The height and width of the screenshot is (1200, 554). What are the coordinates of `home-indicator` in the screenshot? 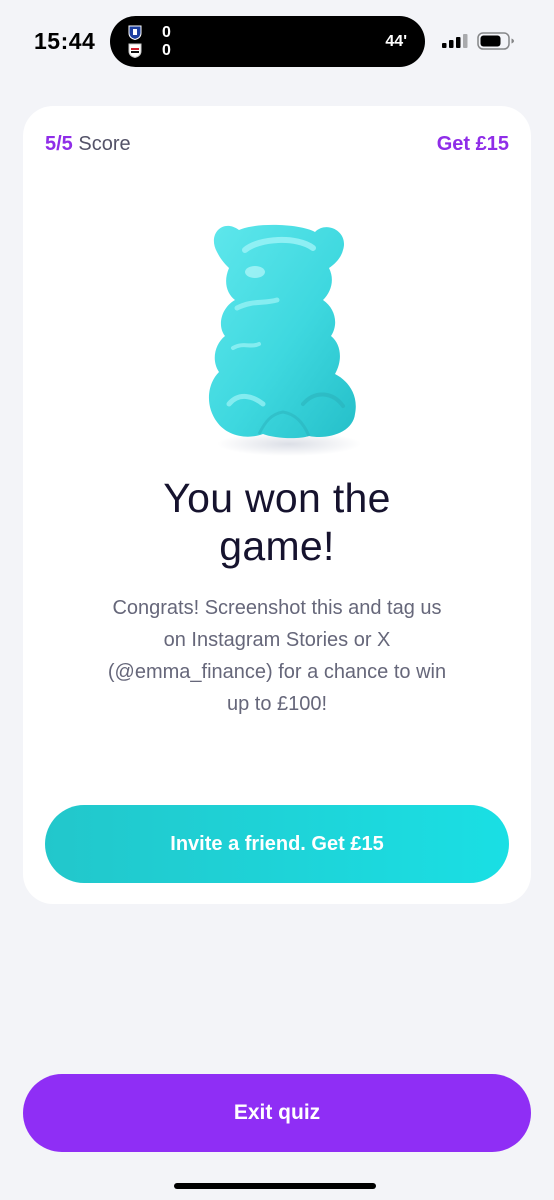 It's located at (275, 1186).